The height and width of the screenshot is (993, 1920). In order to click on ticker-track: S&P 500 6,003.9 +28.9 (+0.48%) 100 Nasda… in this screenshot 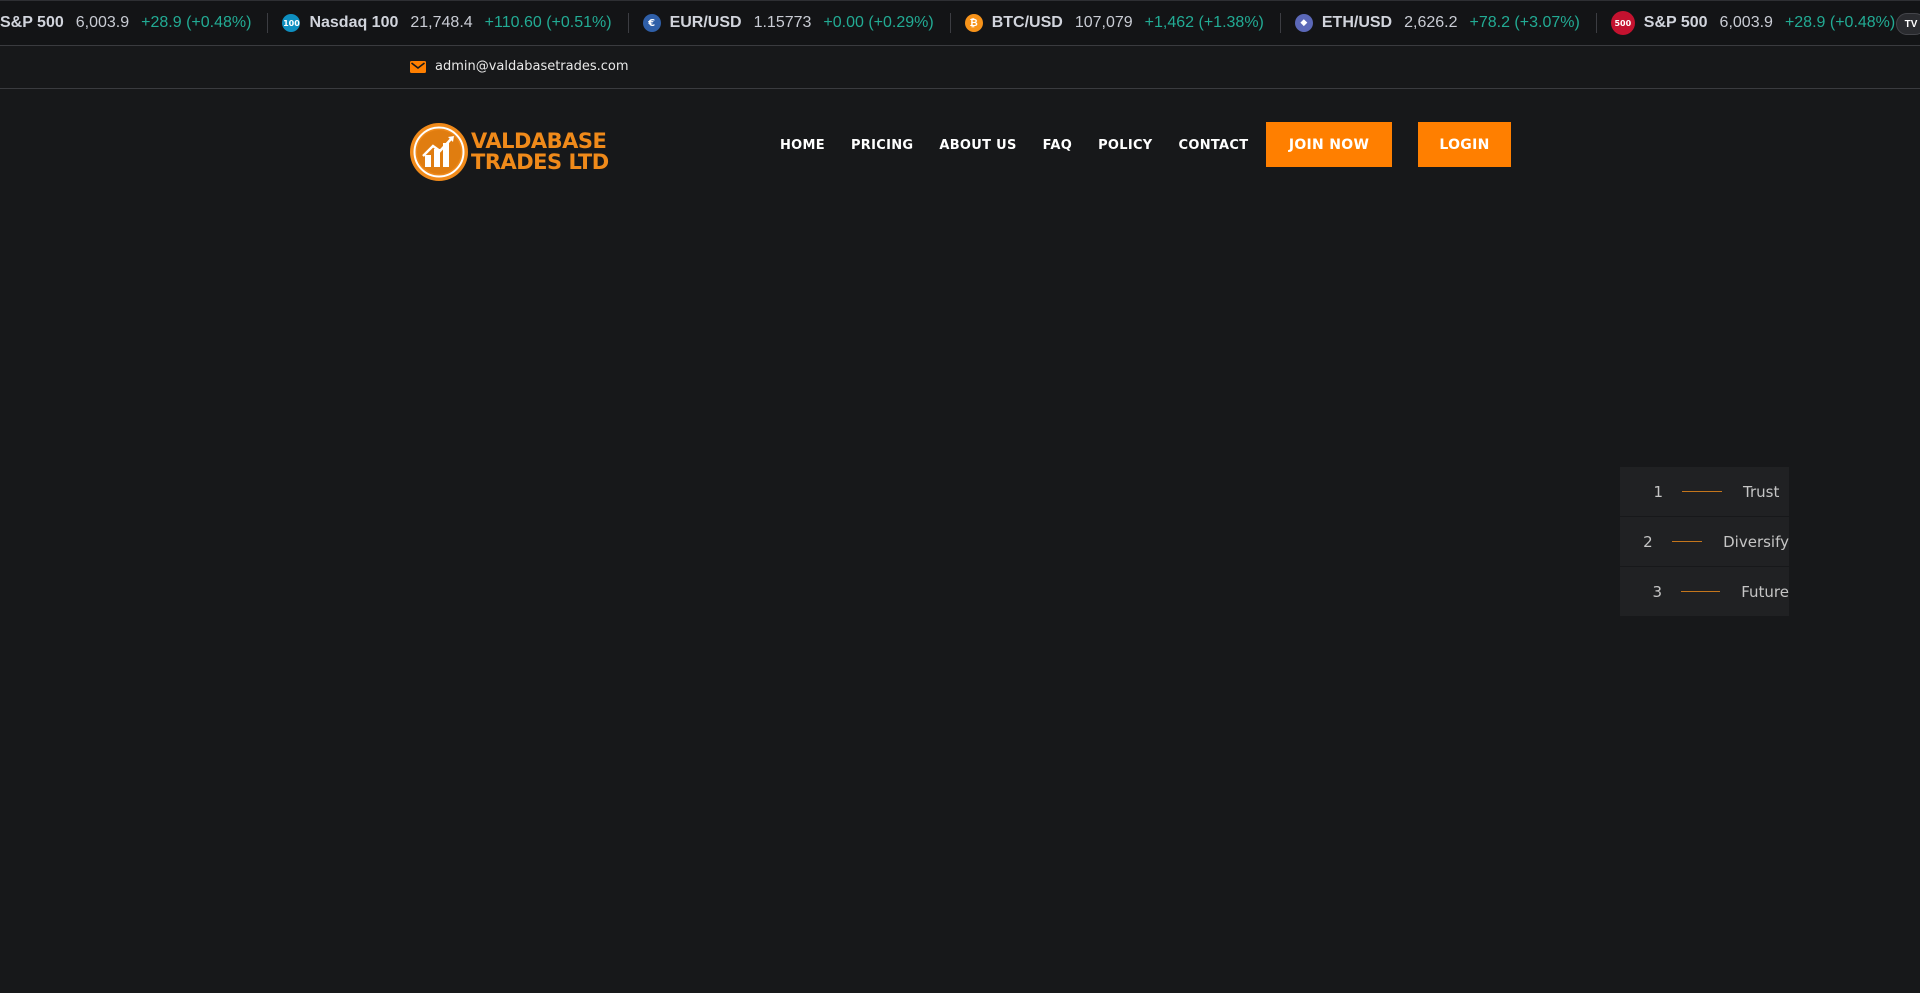, I will do `click(955, 23)`.